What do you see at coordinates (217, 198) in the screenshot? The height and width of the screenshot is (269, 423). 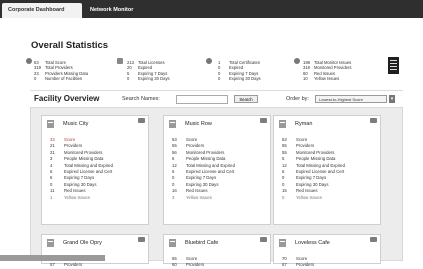 I see `card-row: 3 Yellow Issues` at bounding box center [217, 198].